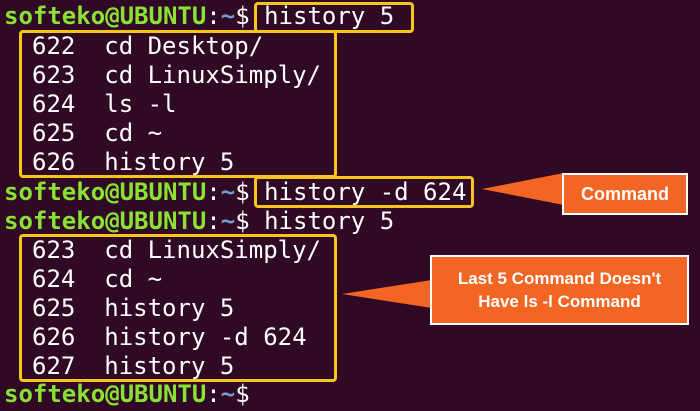  I want to click on history-entry: 627 history 5, so click(119, 366).